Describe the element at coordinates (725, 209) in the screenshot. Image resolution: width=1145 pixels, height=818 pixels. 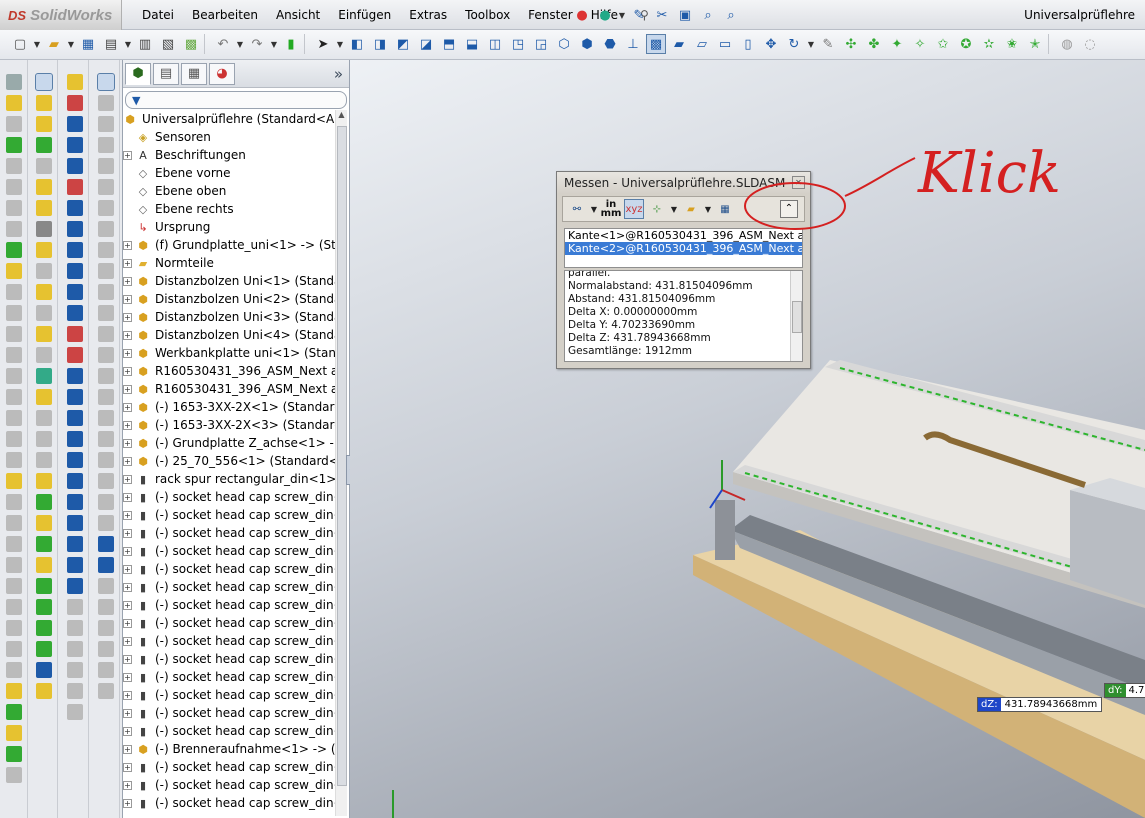
I see `save-sensor-icon: ▦` at that location.